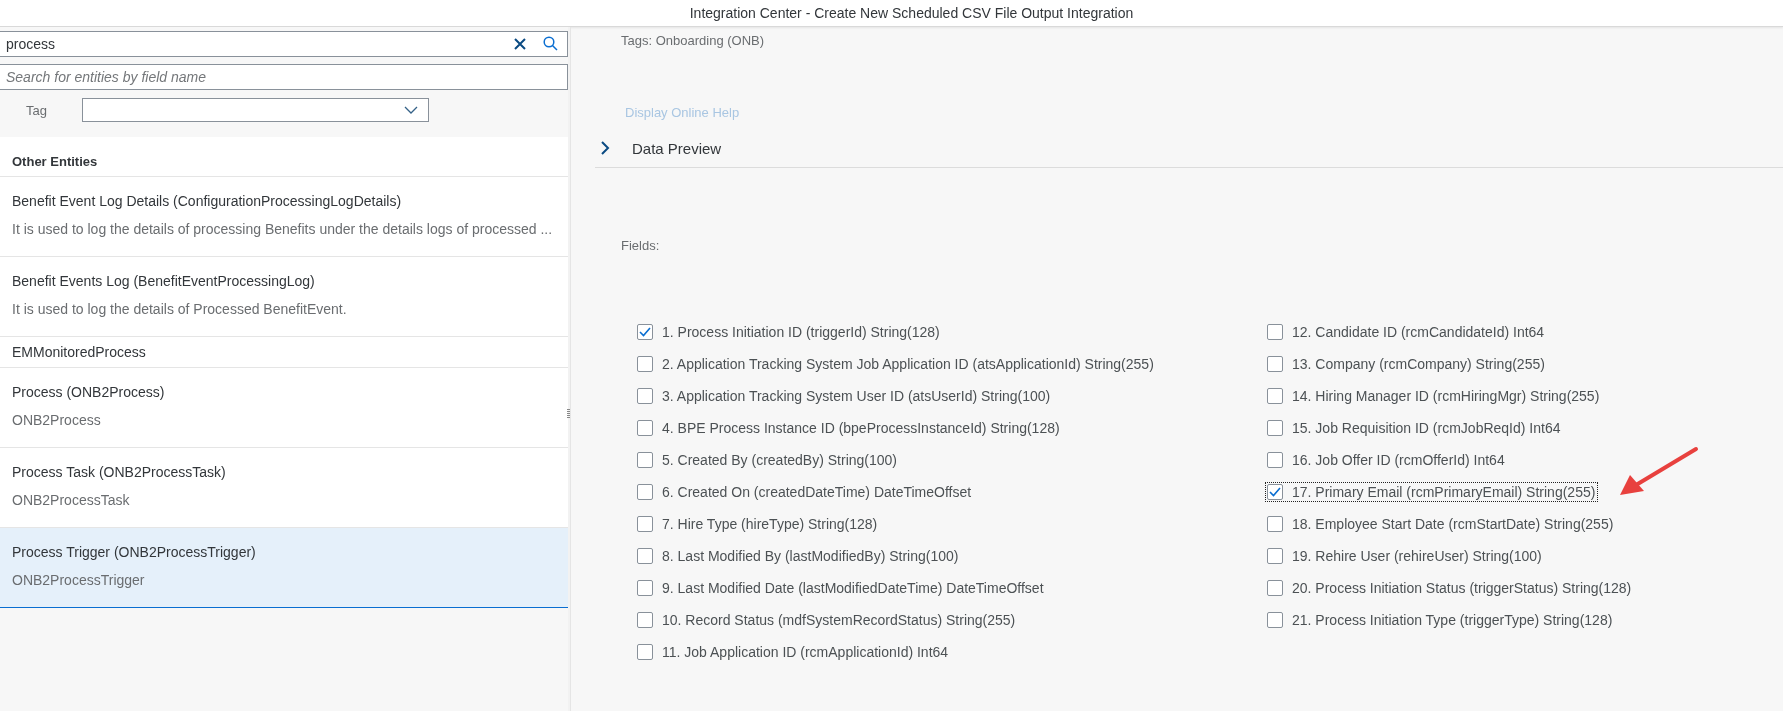 This screenshot has height=711, width=1783. I want to click on entity-title: Benefit Event Log Details (ConfigurationProcessingLogDetails), so click(207, 201).